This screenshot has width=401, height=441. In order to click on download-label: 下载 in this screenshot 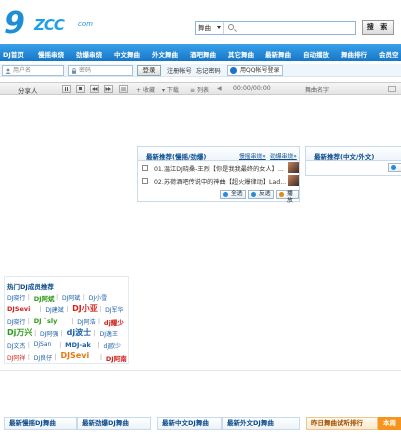, I will do `click(172, 90)`.